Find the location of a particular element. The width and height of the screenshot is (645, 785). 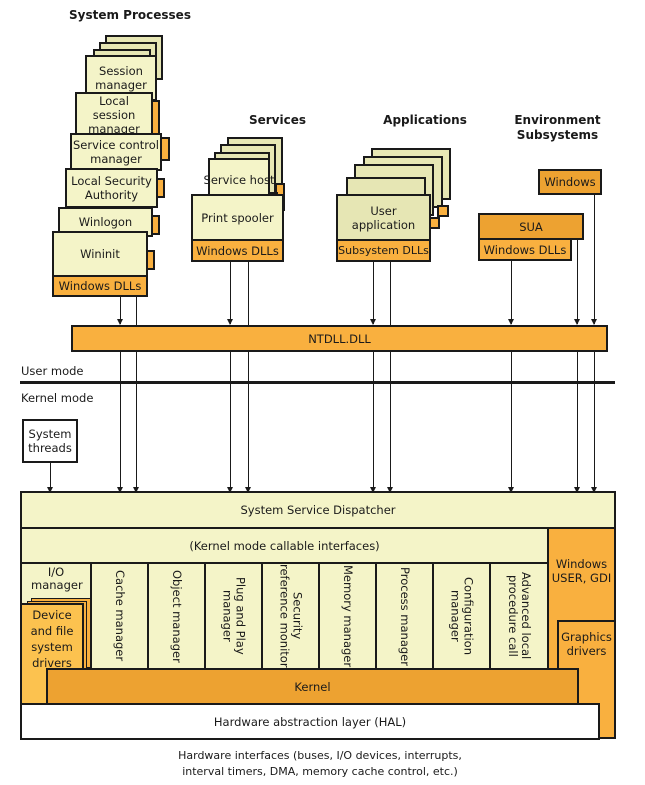

system-service-dispatcher: System Service Dispatcher is located at coordinates (318, 510).